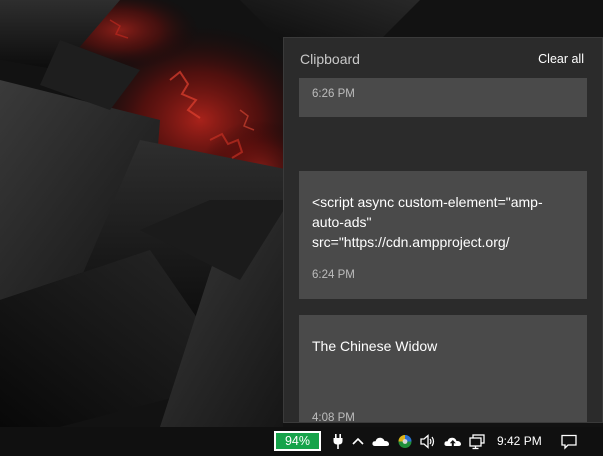  Describe the element at coordinates (443, 60) in the screenshot. I see `clipboard-header: Clipboard Clear all` at that location.